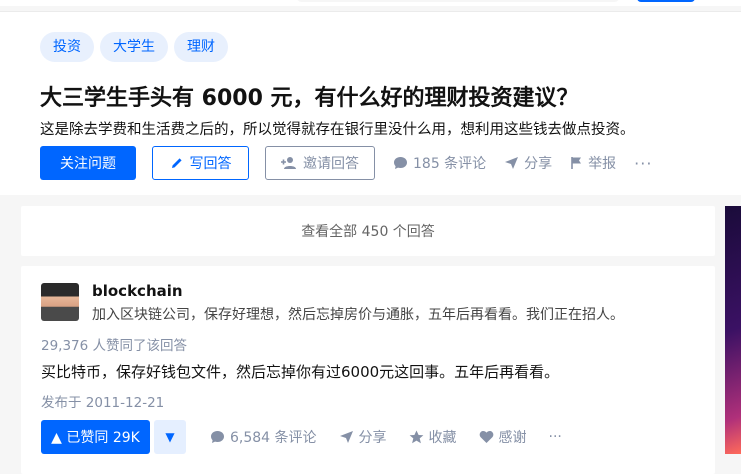 The width and height of the screenshot is (741, 474). I want to click on author-avatar, so click(60, 302).